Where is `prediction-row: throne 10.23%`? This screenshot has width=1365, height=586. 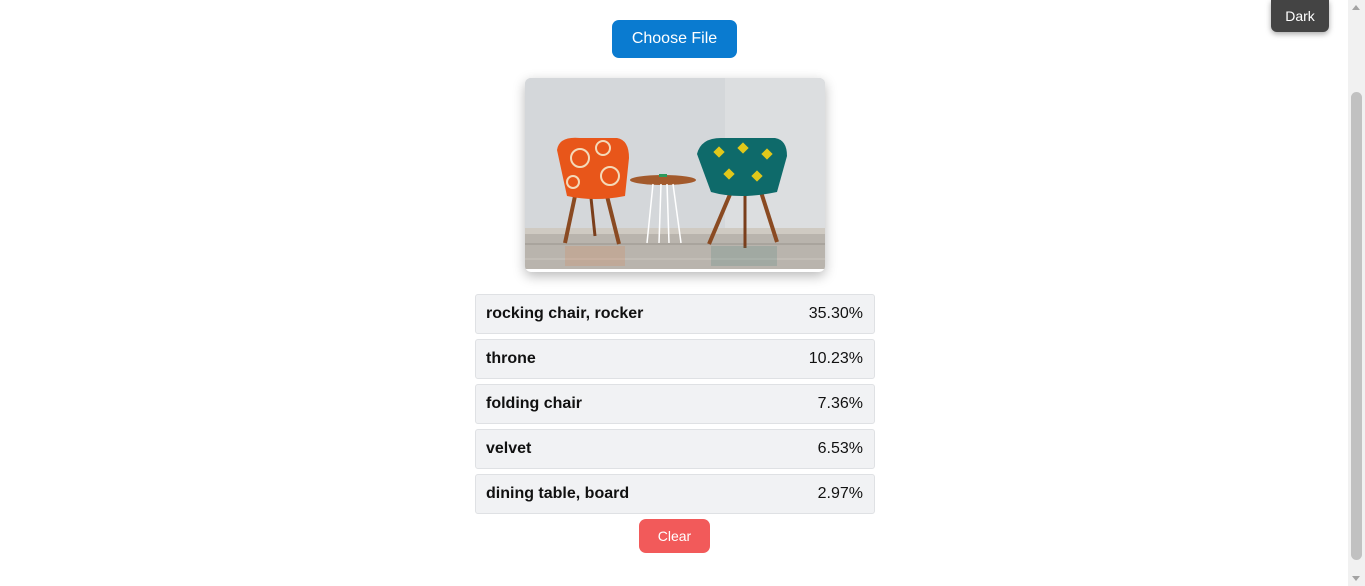 prediction-row: throne 10.23% is located at coordinates (675, 359).